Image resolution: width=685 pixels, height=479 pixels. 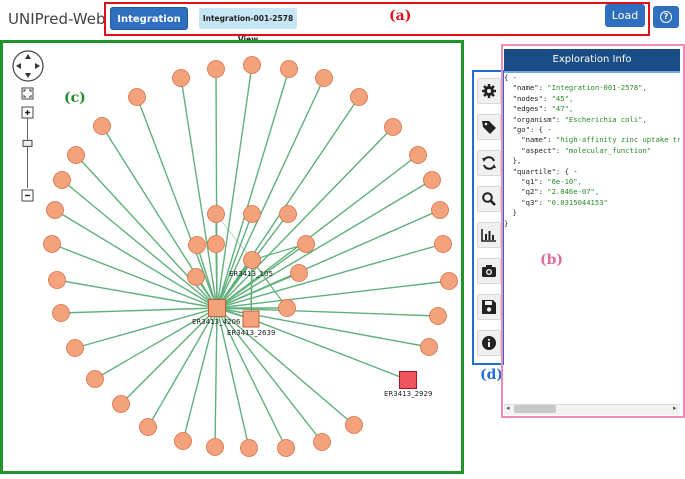 I want to click on json-line: "edges": "47",, so click(x=539, y=109).